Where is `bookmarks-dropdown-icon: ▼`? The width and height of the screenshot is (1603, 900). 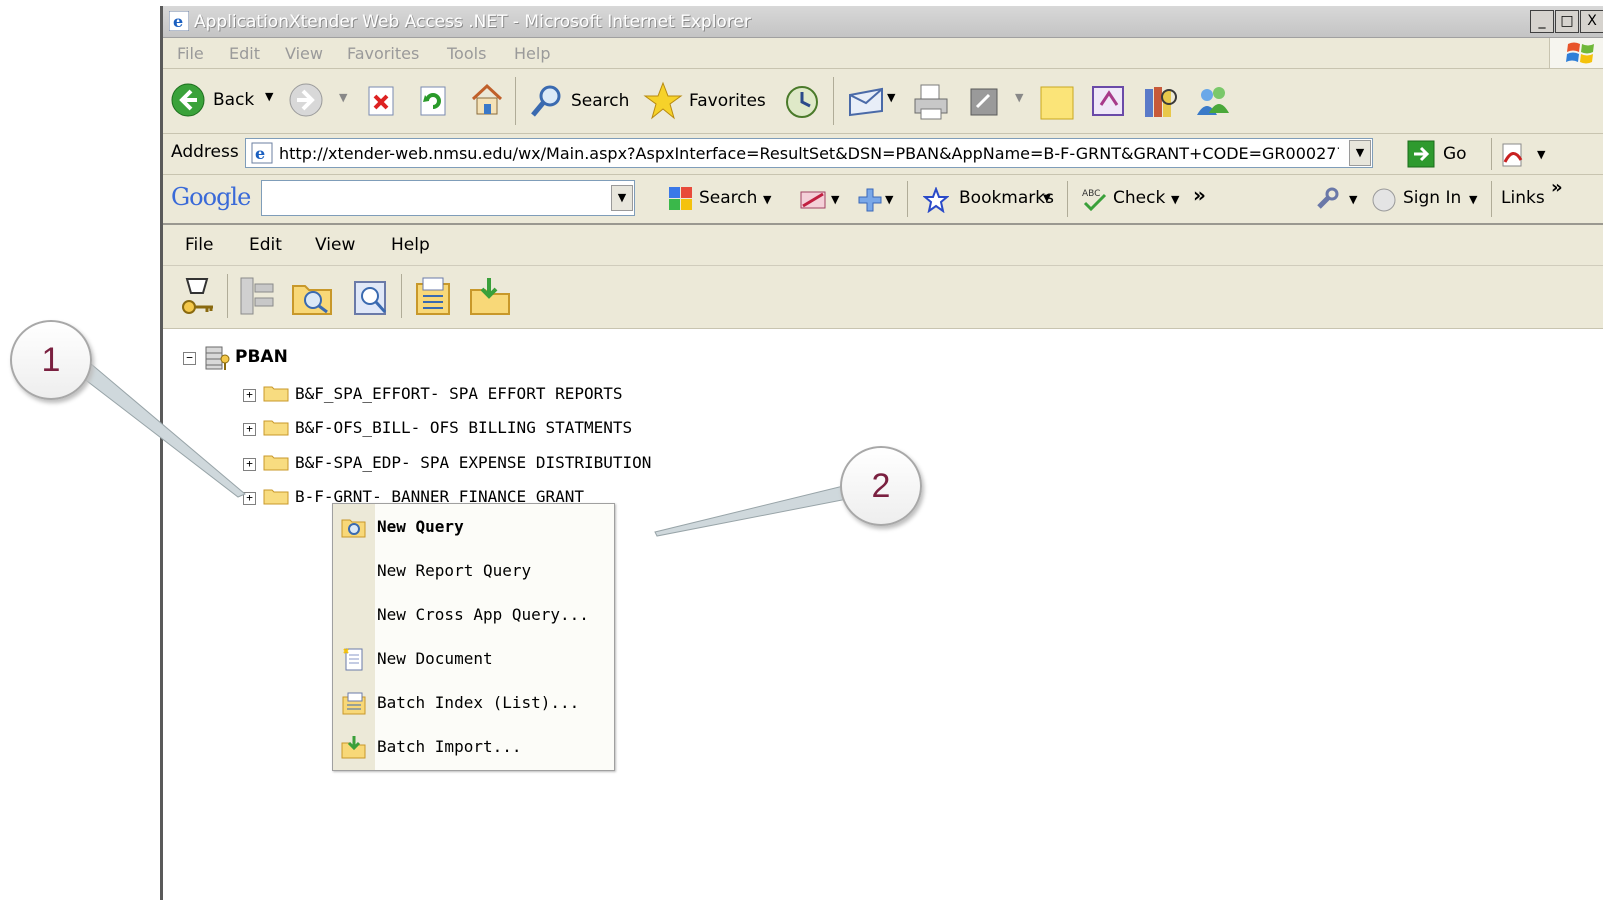
bookmarks-dropdown-icon: ▼ is located at coordinates (1047, 198).